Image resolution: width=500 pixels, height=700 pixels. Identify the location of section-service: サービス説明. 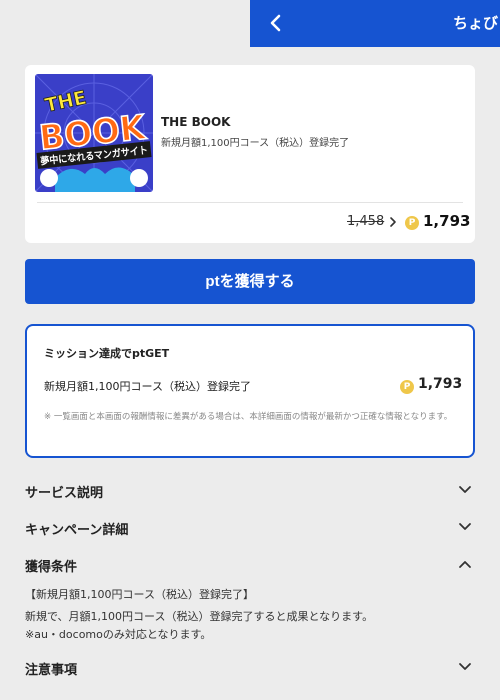
(250, 491).